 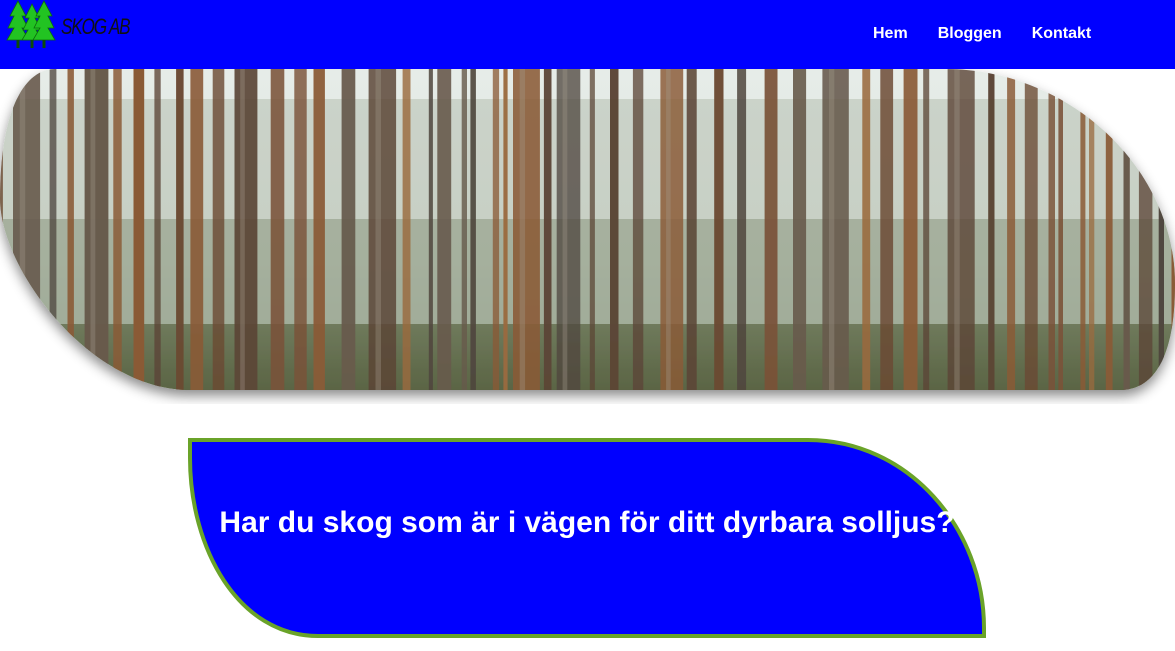 I want to click on nav-link-hem: Hem, so click(x=890, y=34).